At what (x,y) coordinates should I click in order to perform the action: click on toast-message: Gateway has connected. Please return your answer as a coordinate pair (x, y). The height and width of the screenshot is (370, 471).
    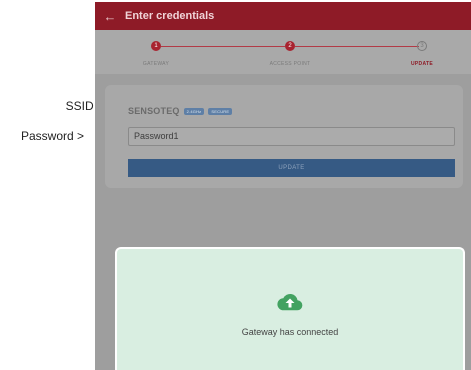
    Looking at the image, I should click on (290, 332).